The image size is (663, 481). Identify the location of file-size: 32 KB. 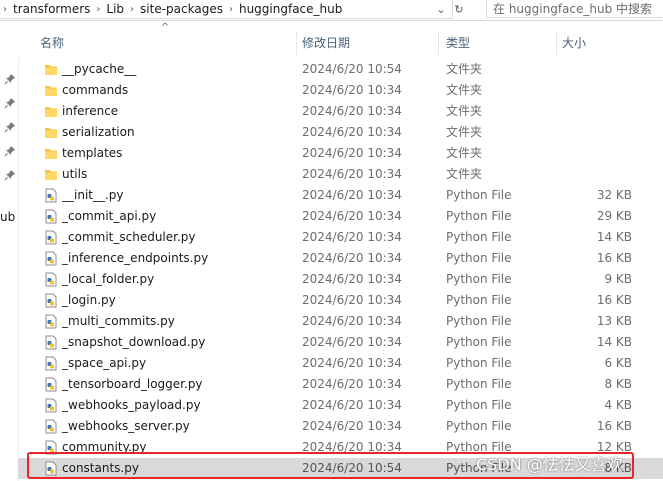
(614, 195).